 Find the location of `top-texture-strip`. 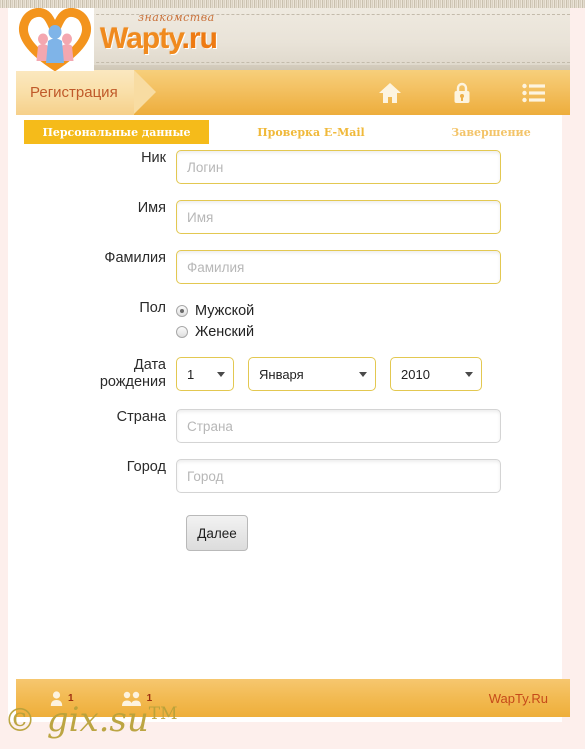

top-texture-strip is located at coordinates (292, 4).